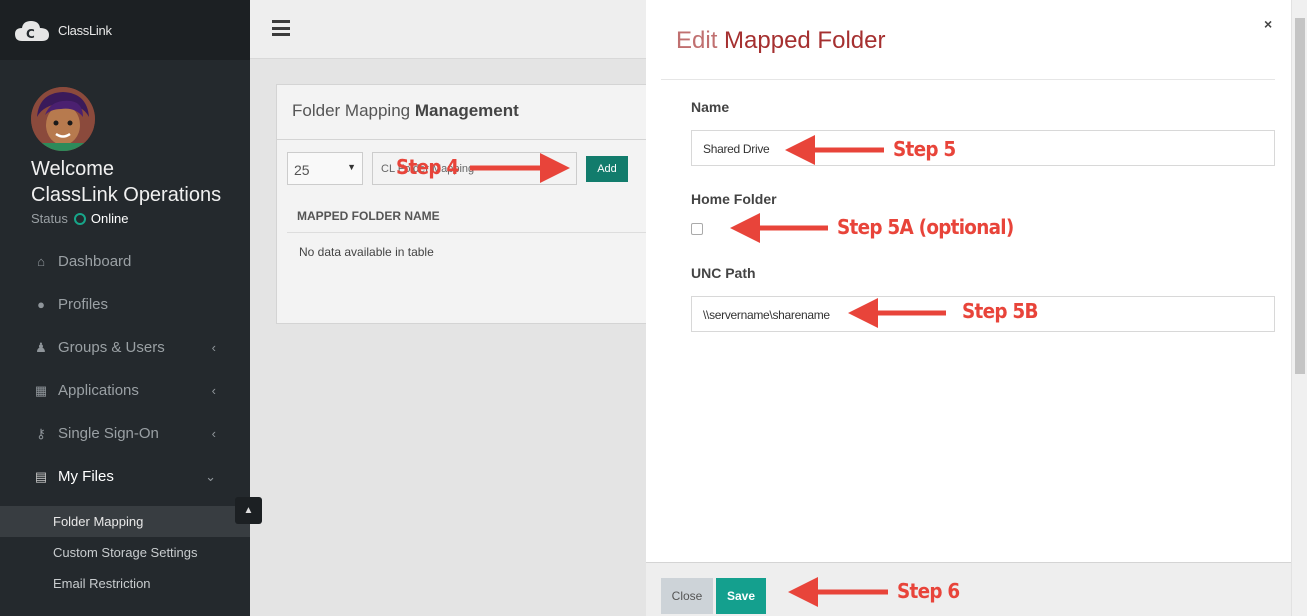  I want to click on step5-annotation: Step 5, so click(924, 149).